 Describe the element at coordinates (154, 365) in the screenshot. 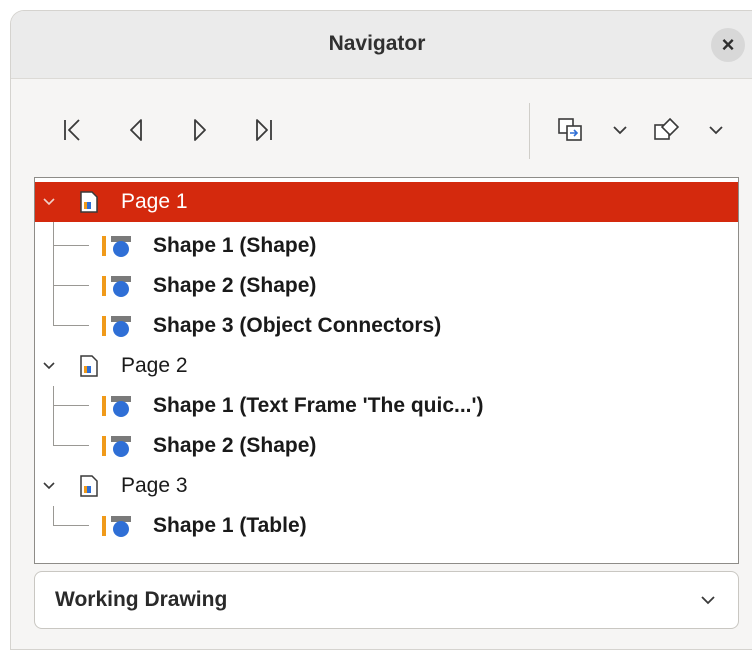

I see `tree-item-label: Page 2` at that location.